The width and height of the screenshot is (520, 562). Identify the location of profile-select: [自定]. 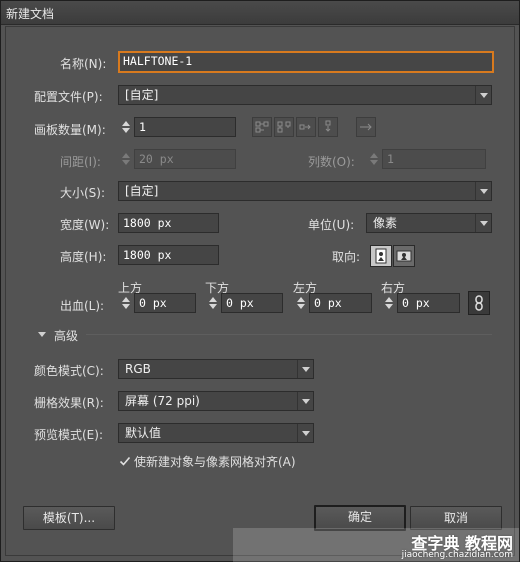
(305, 95).